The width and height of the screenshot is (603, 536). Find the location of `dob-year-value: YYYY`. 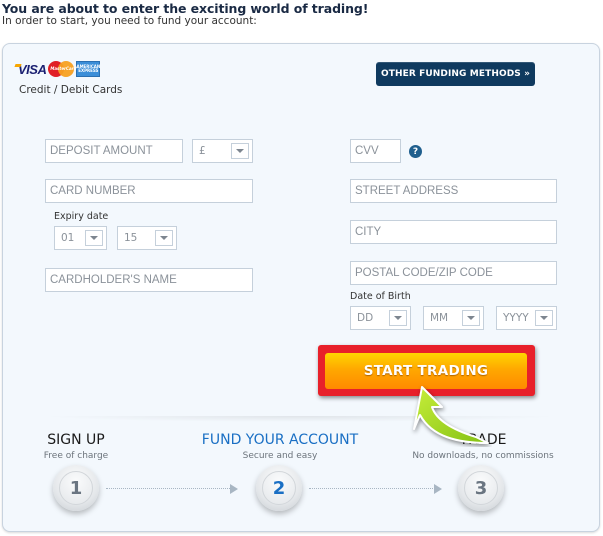

dob-year-value: YYYY is located at coordinates (516, 318).